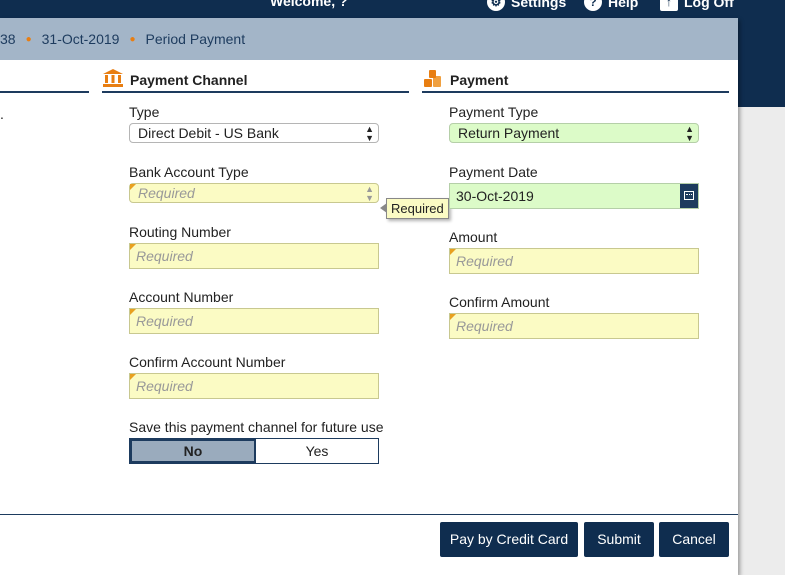 Image resolution: width=785 pixels, height=575 pixels. What do you see at coordinates (574, 261) in the screenshot?
I see `amount-input: Required` at bounding box center [574, 261].